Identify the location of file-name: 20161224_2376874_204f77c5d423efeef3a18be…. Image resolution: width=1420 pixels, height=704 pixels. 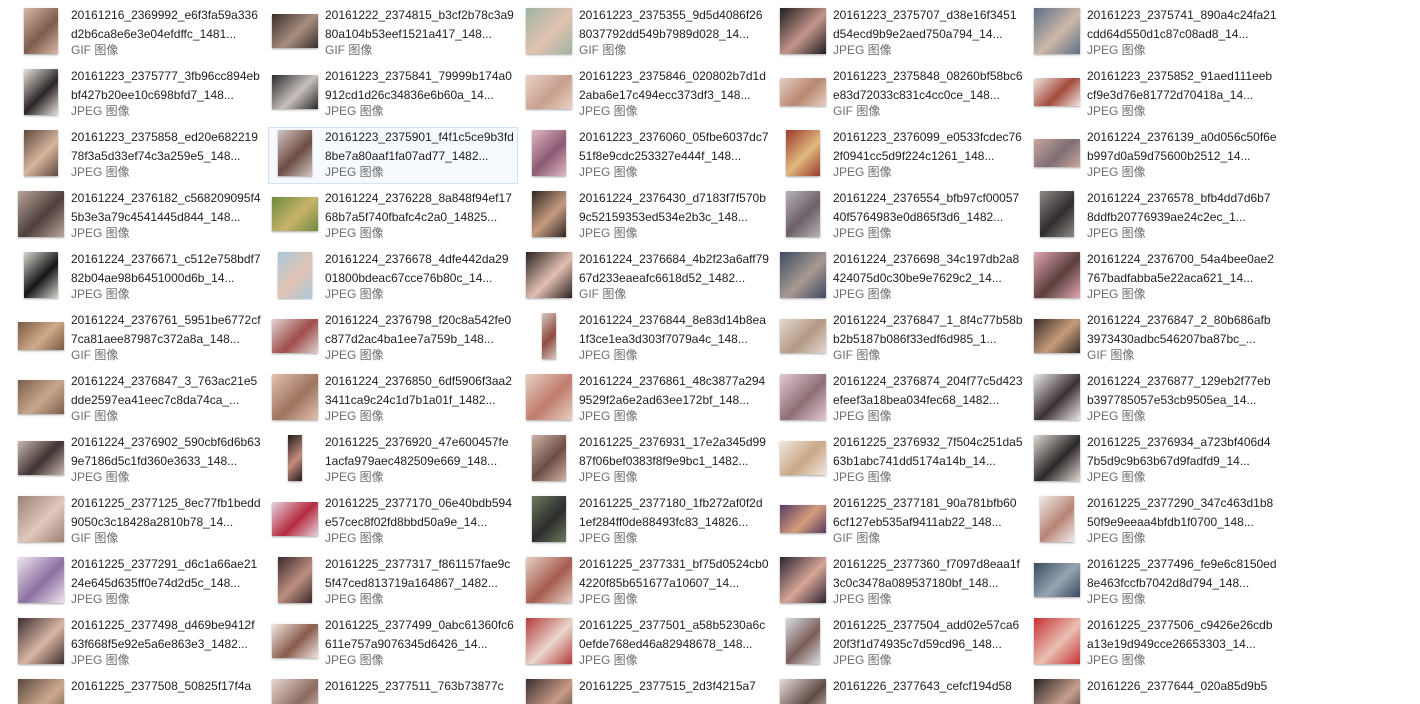
(928, 391).